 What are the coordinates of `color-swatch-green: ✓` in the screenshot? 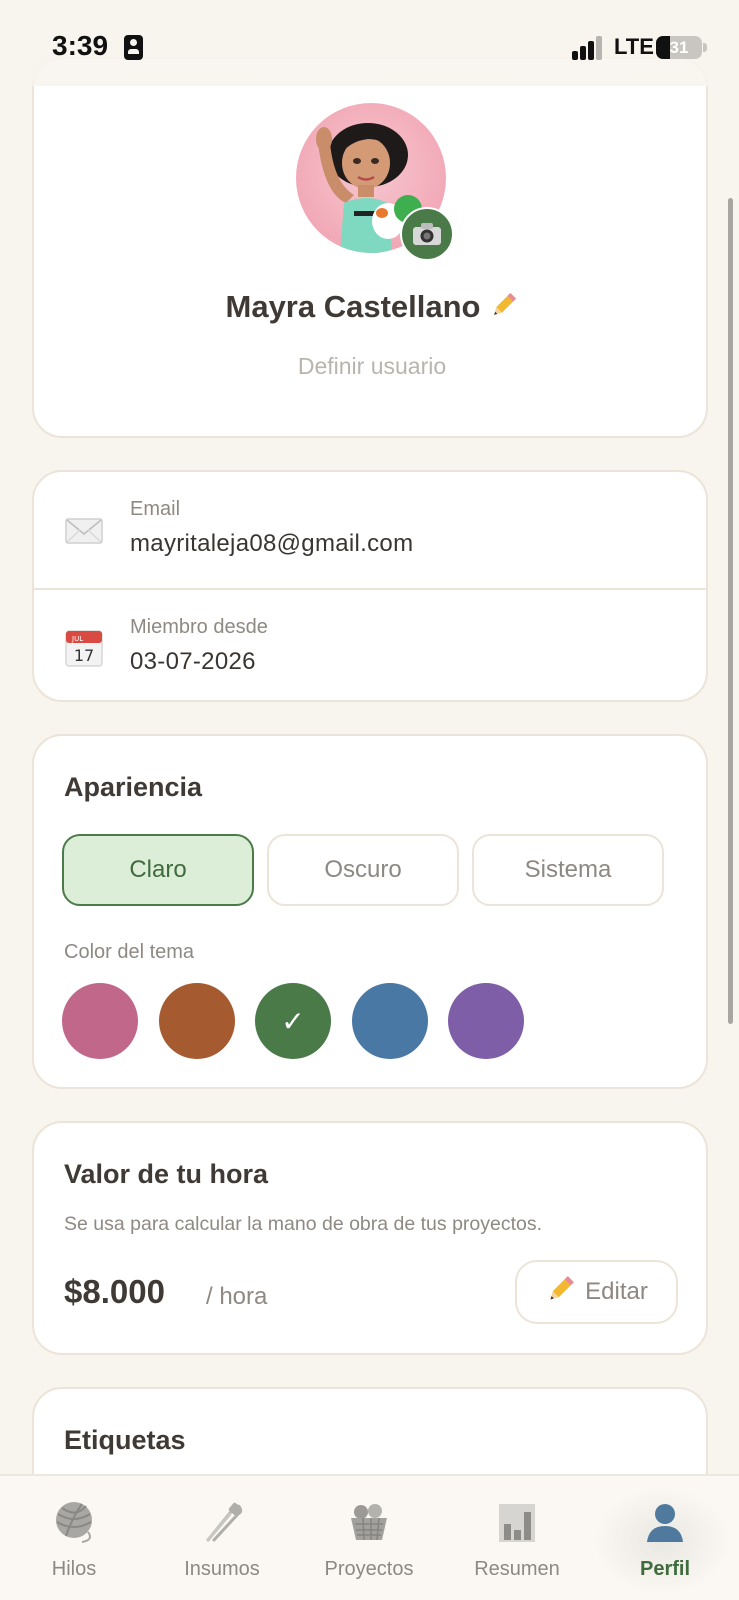 It's located at (293, 1021).